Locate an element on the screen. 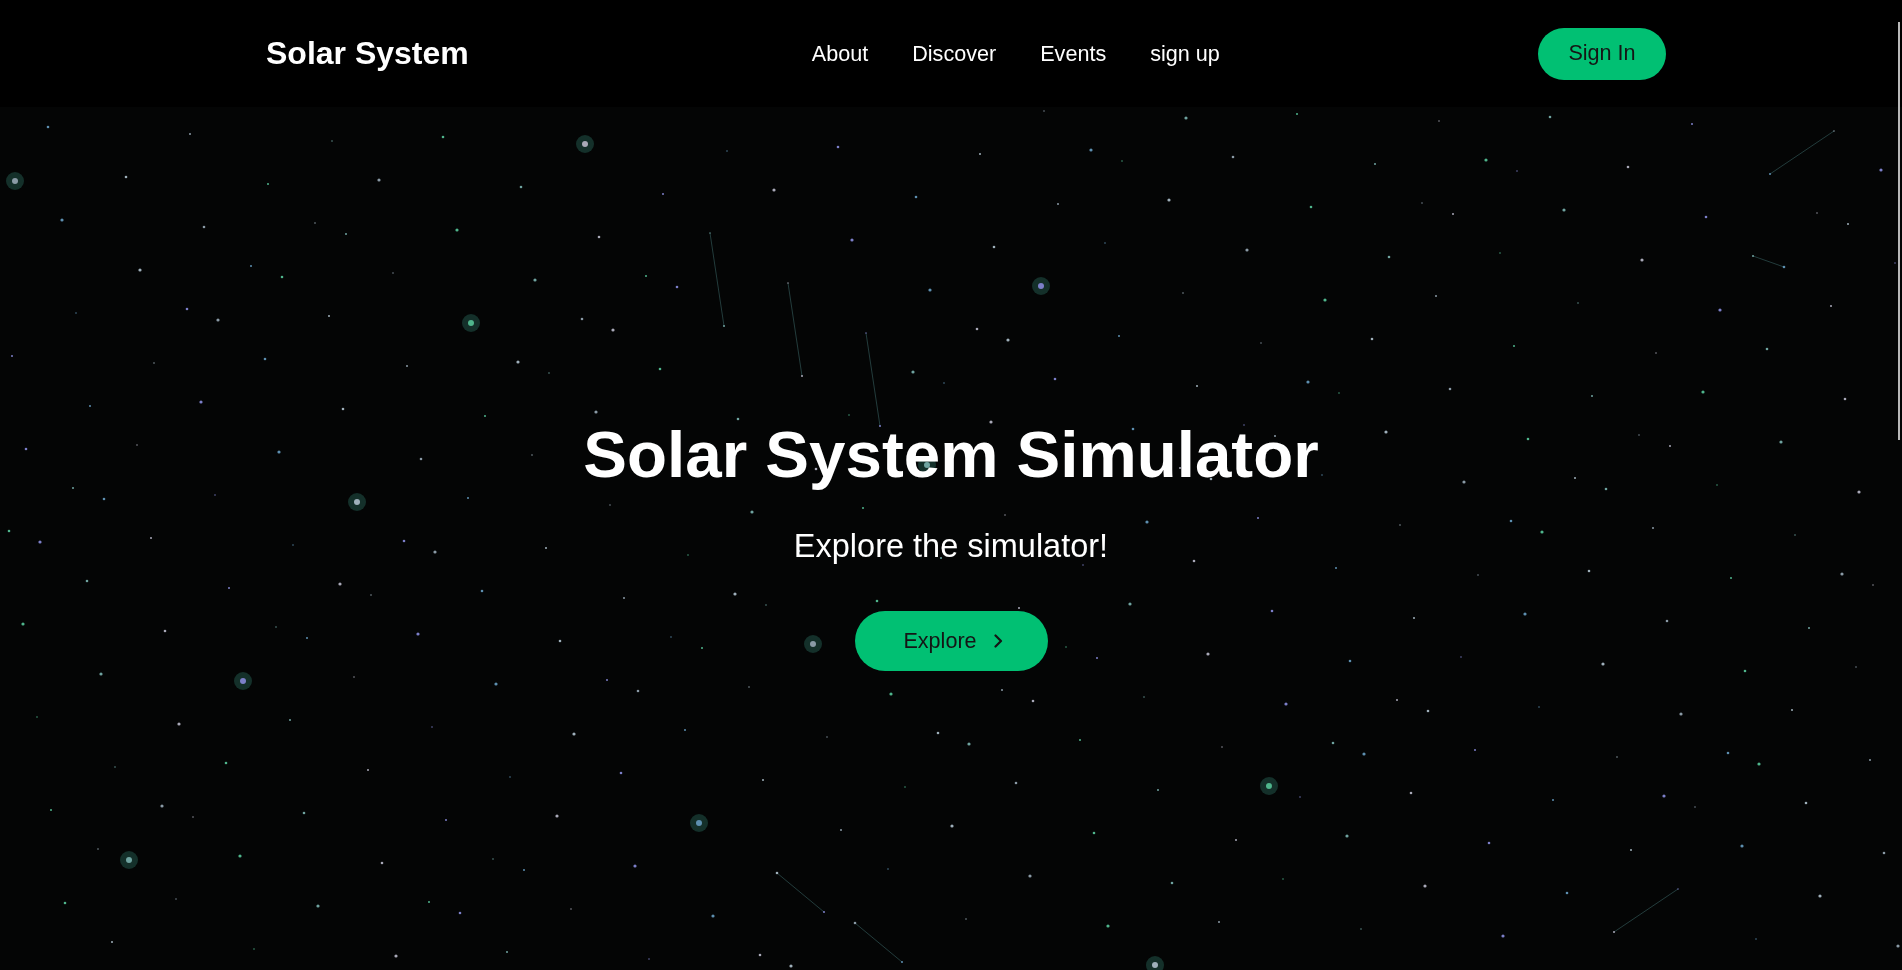 Image resolution: width=1902 pixels, height=970 pixels. hero-title: Solar System Simulator is located at coordinates (951, 454).